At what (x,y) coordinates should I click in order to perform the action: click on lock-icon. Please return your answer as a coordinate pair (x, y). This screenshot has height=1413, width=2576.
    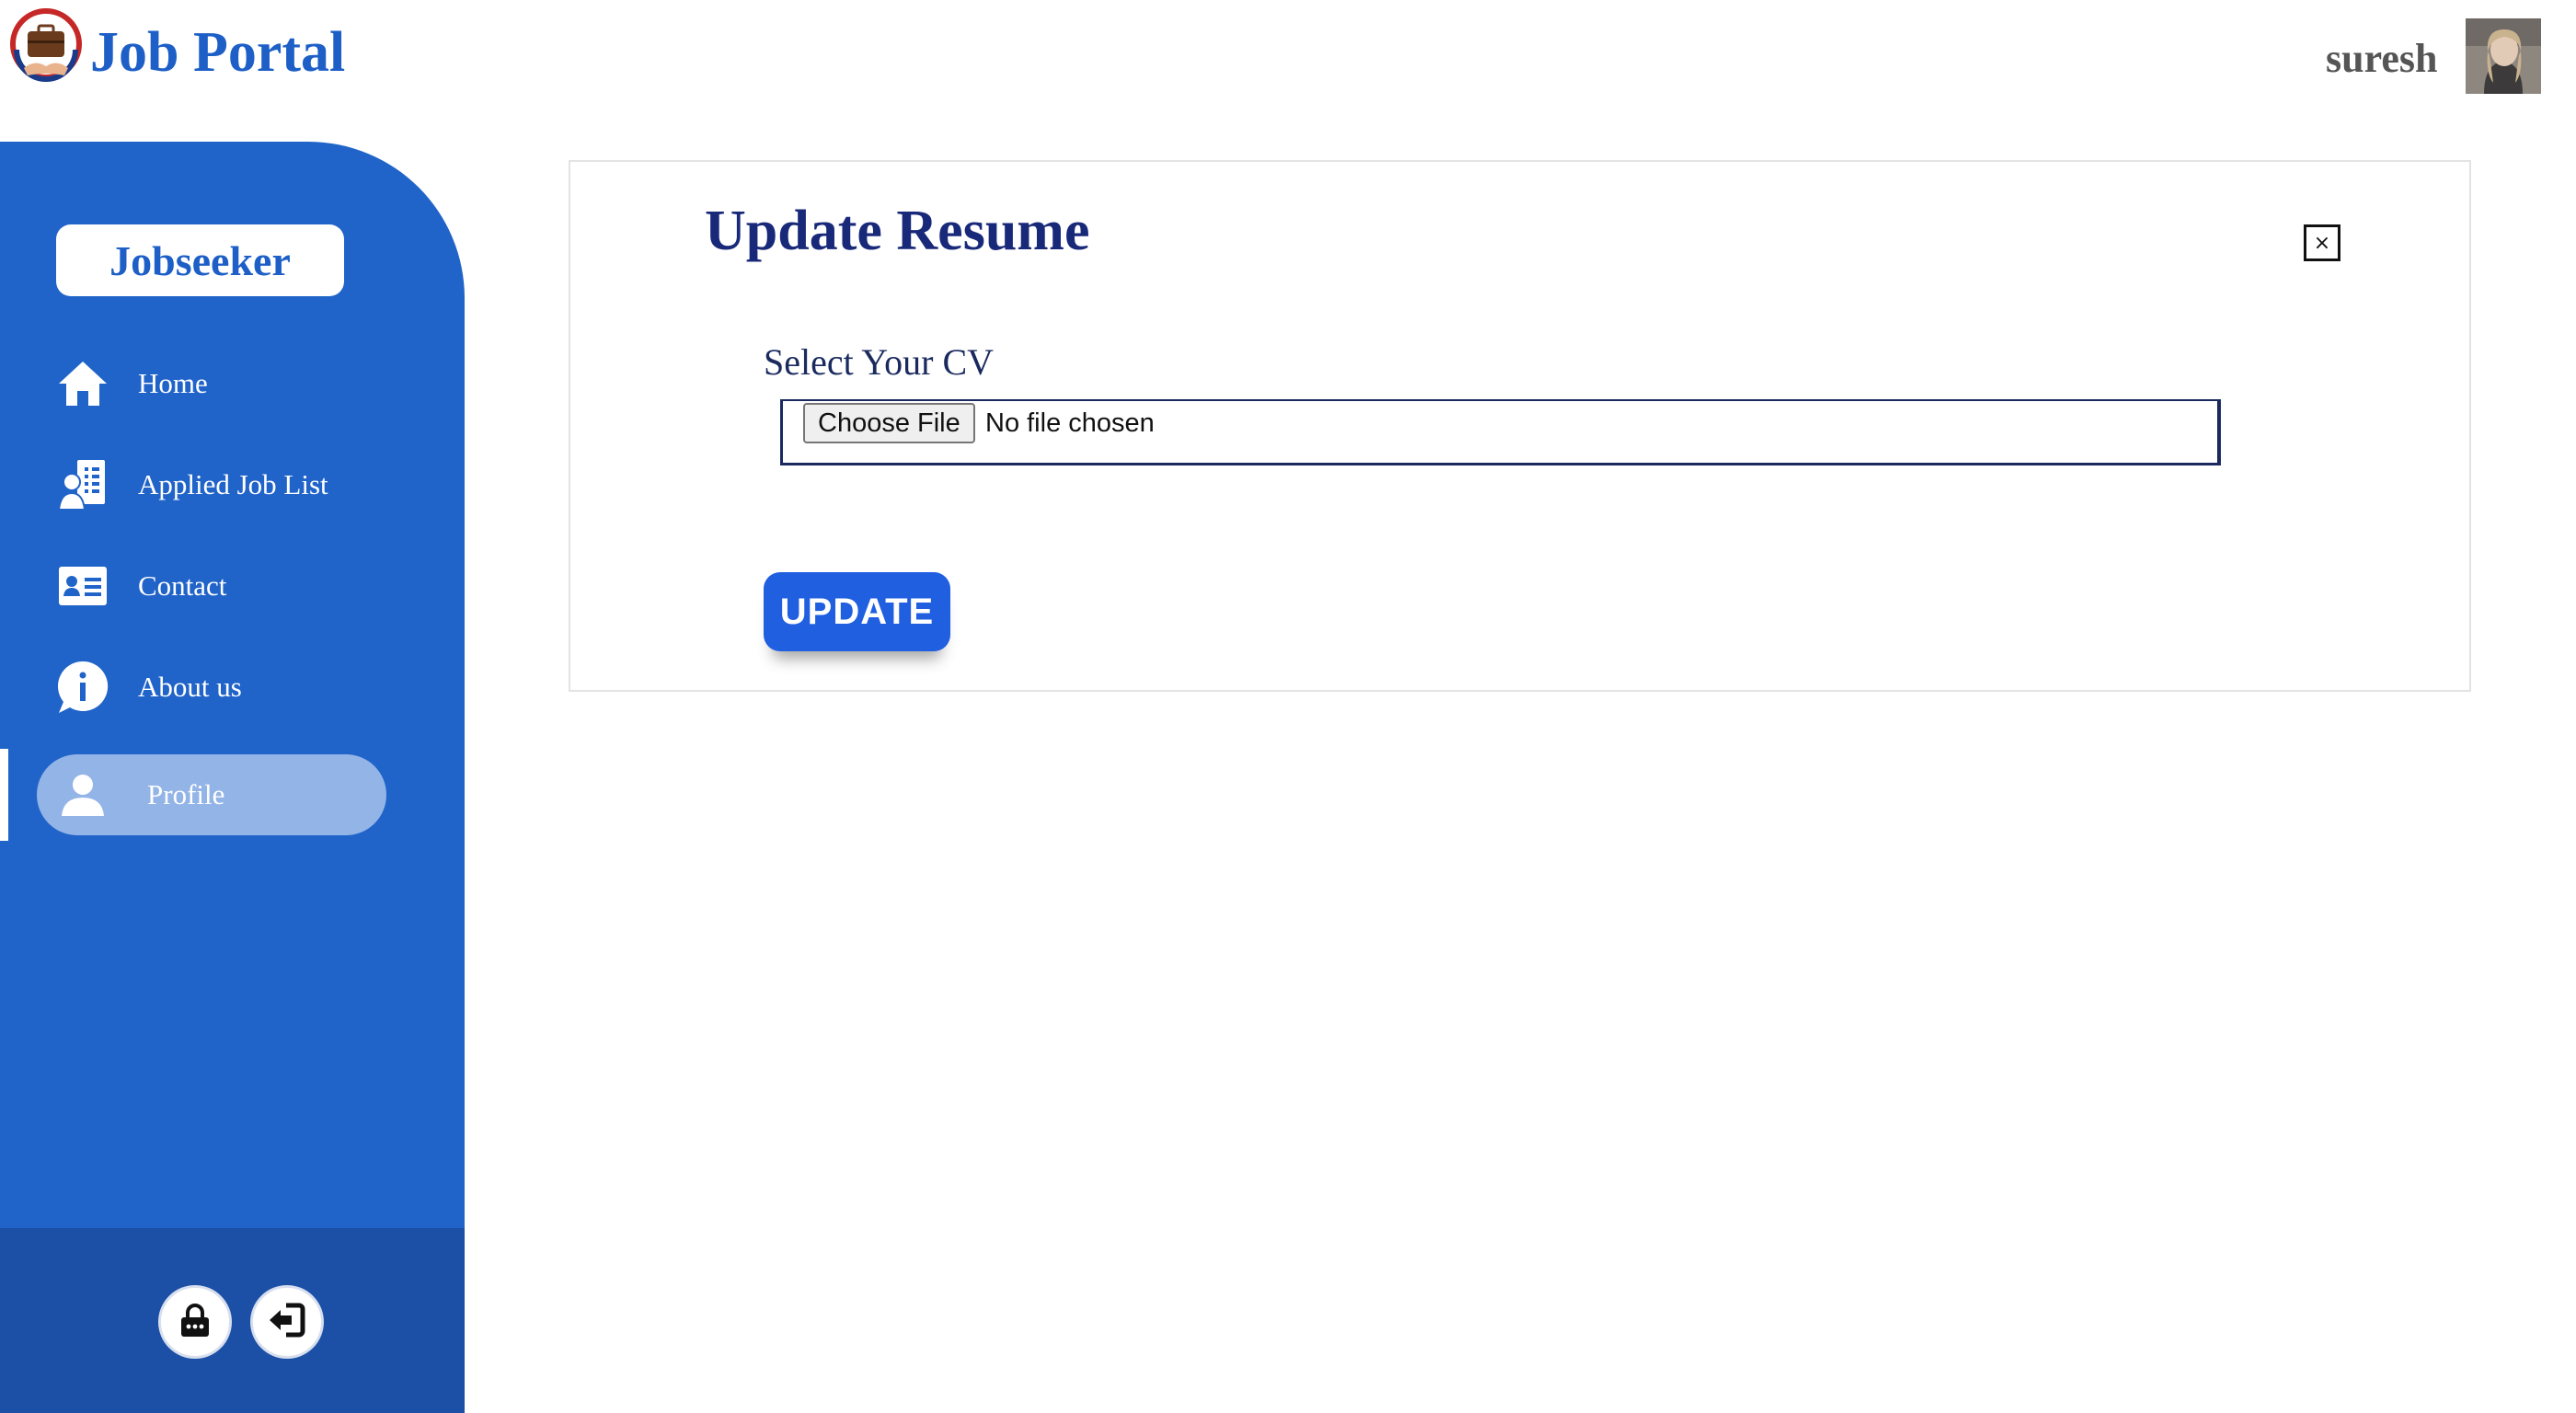
    Looking at the image, I should click on (195, 1322).